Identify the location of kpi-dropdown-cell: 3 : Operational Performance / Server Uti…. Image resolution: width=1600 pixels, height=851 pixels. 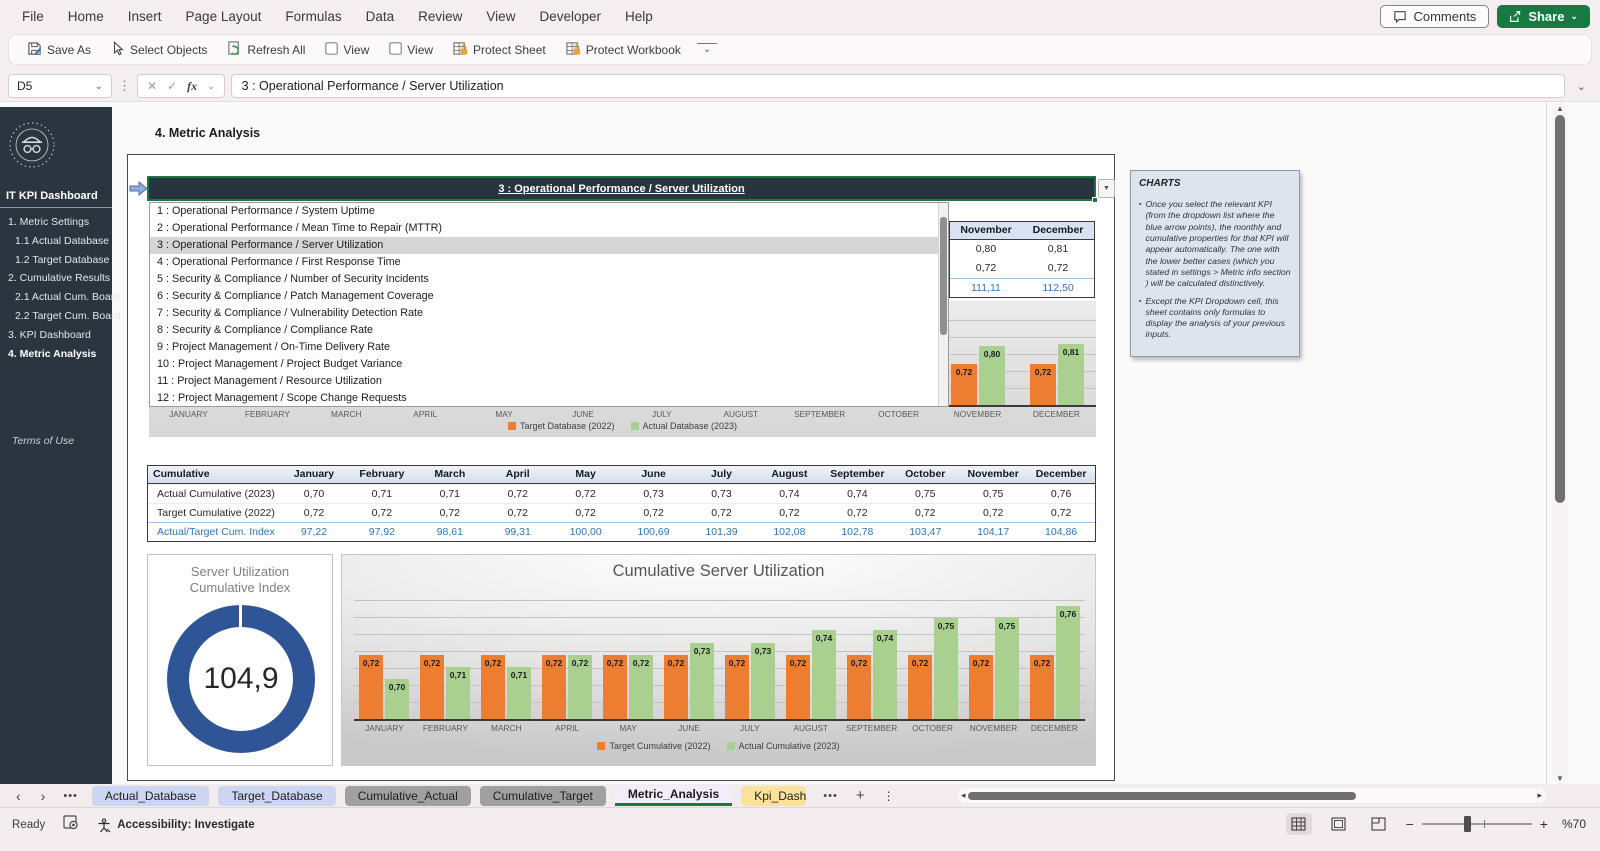
(623, 190).